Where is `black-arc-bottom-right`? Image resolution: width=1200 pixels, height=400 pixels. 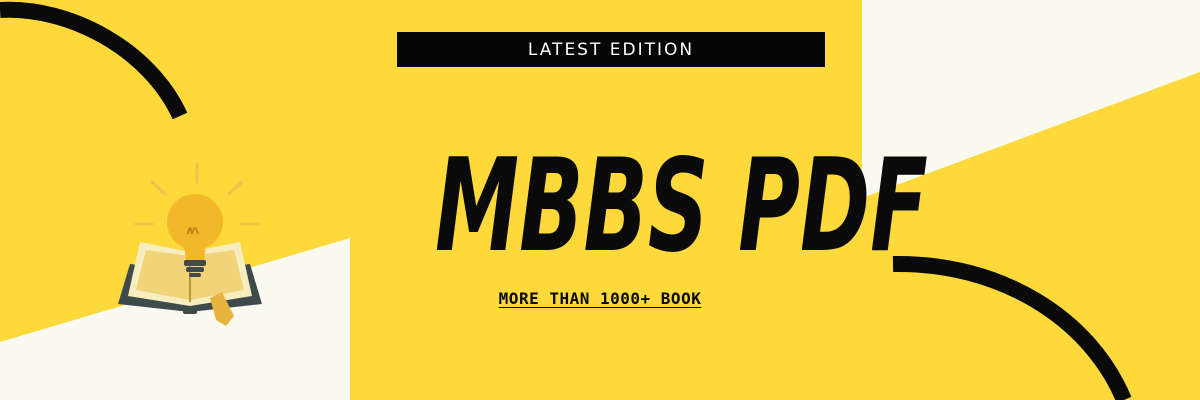 black-arc-bottom-right is located at coordinates (1012, 327).